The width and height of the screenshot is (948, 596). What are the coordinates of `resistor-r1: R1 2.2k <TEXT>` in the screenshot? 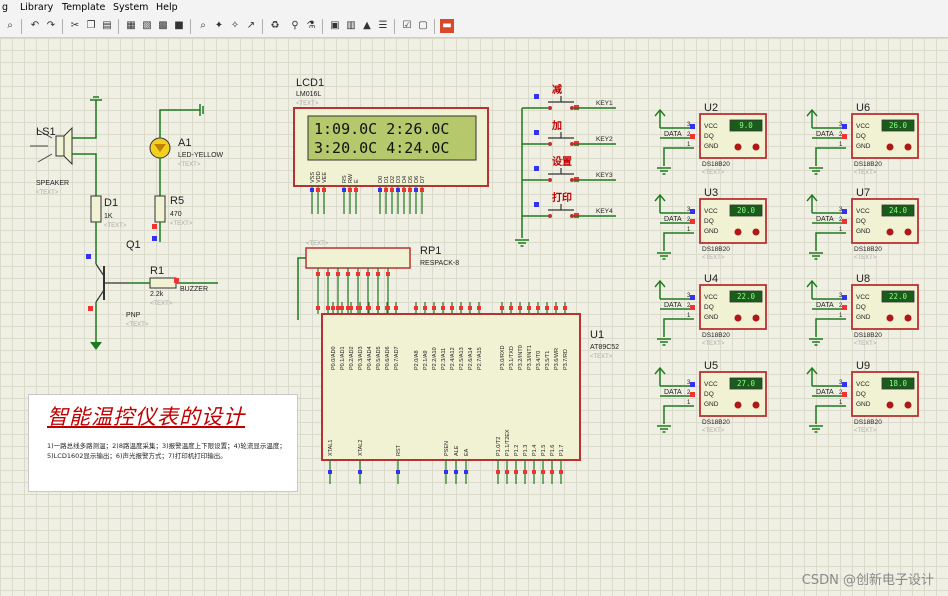 It's located at (163, 286).